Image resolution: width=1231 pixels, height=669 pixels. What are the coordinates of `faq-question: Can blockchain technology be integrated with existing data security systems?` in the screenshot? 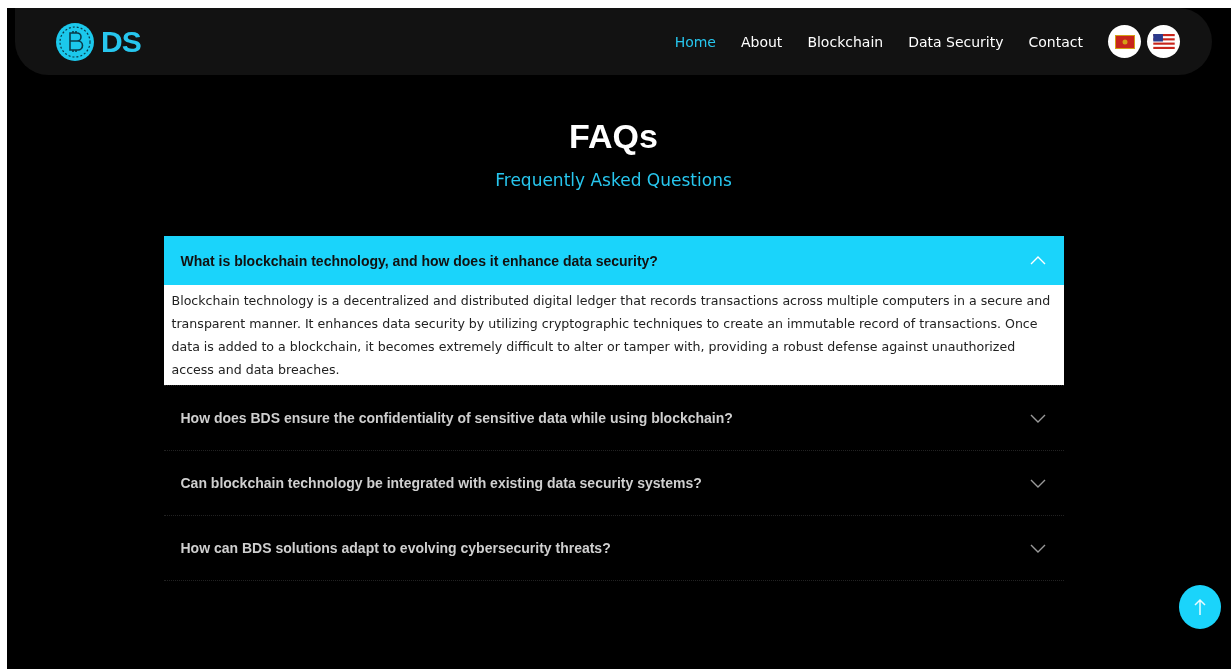 It's located at (613, 483).